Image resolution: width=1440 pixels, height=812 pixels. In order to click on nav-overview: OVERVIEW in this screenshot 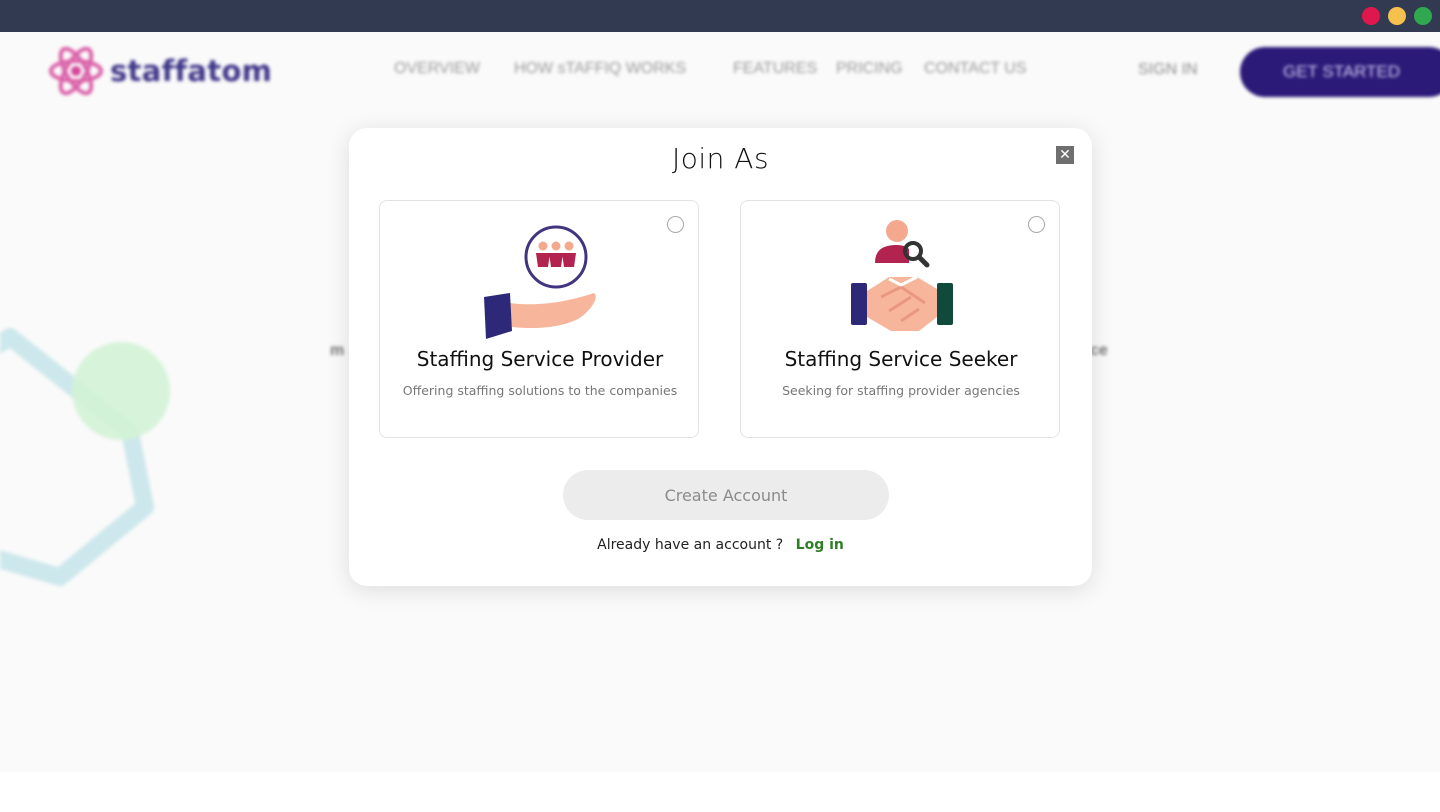, I will do `click(437, 69)`.